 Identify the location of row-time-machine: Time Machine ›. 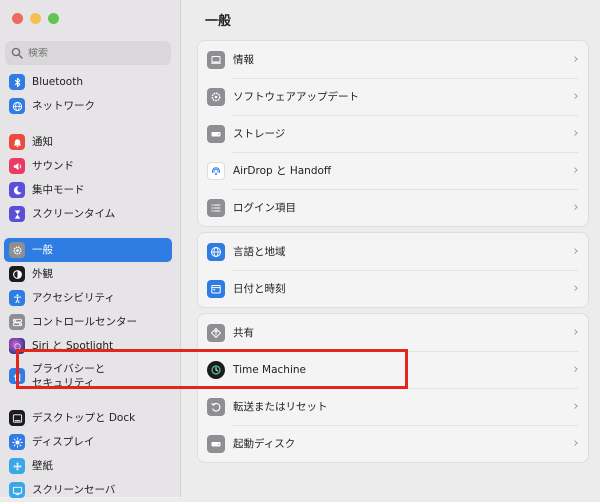
(393, 369).